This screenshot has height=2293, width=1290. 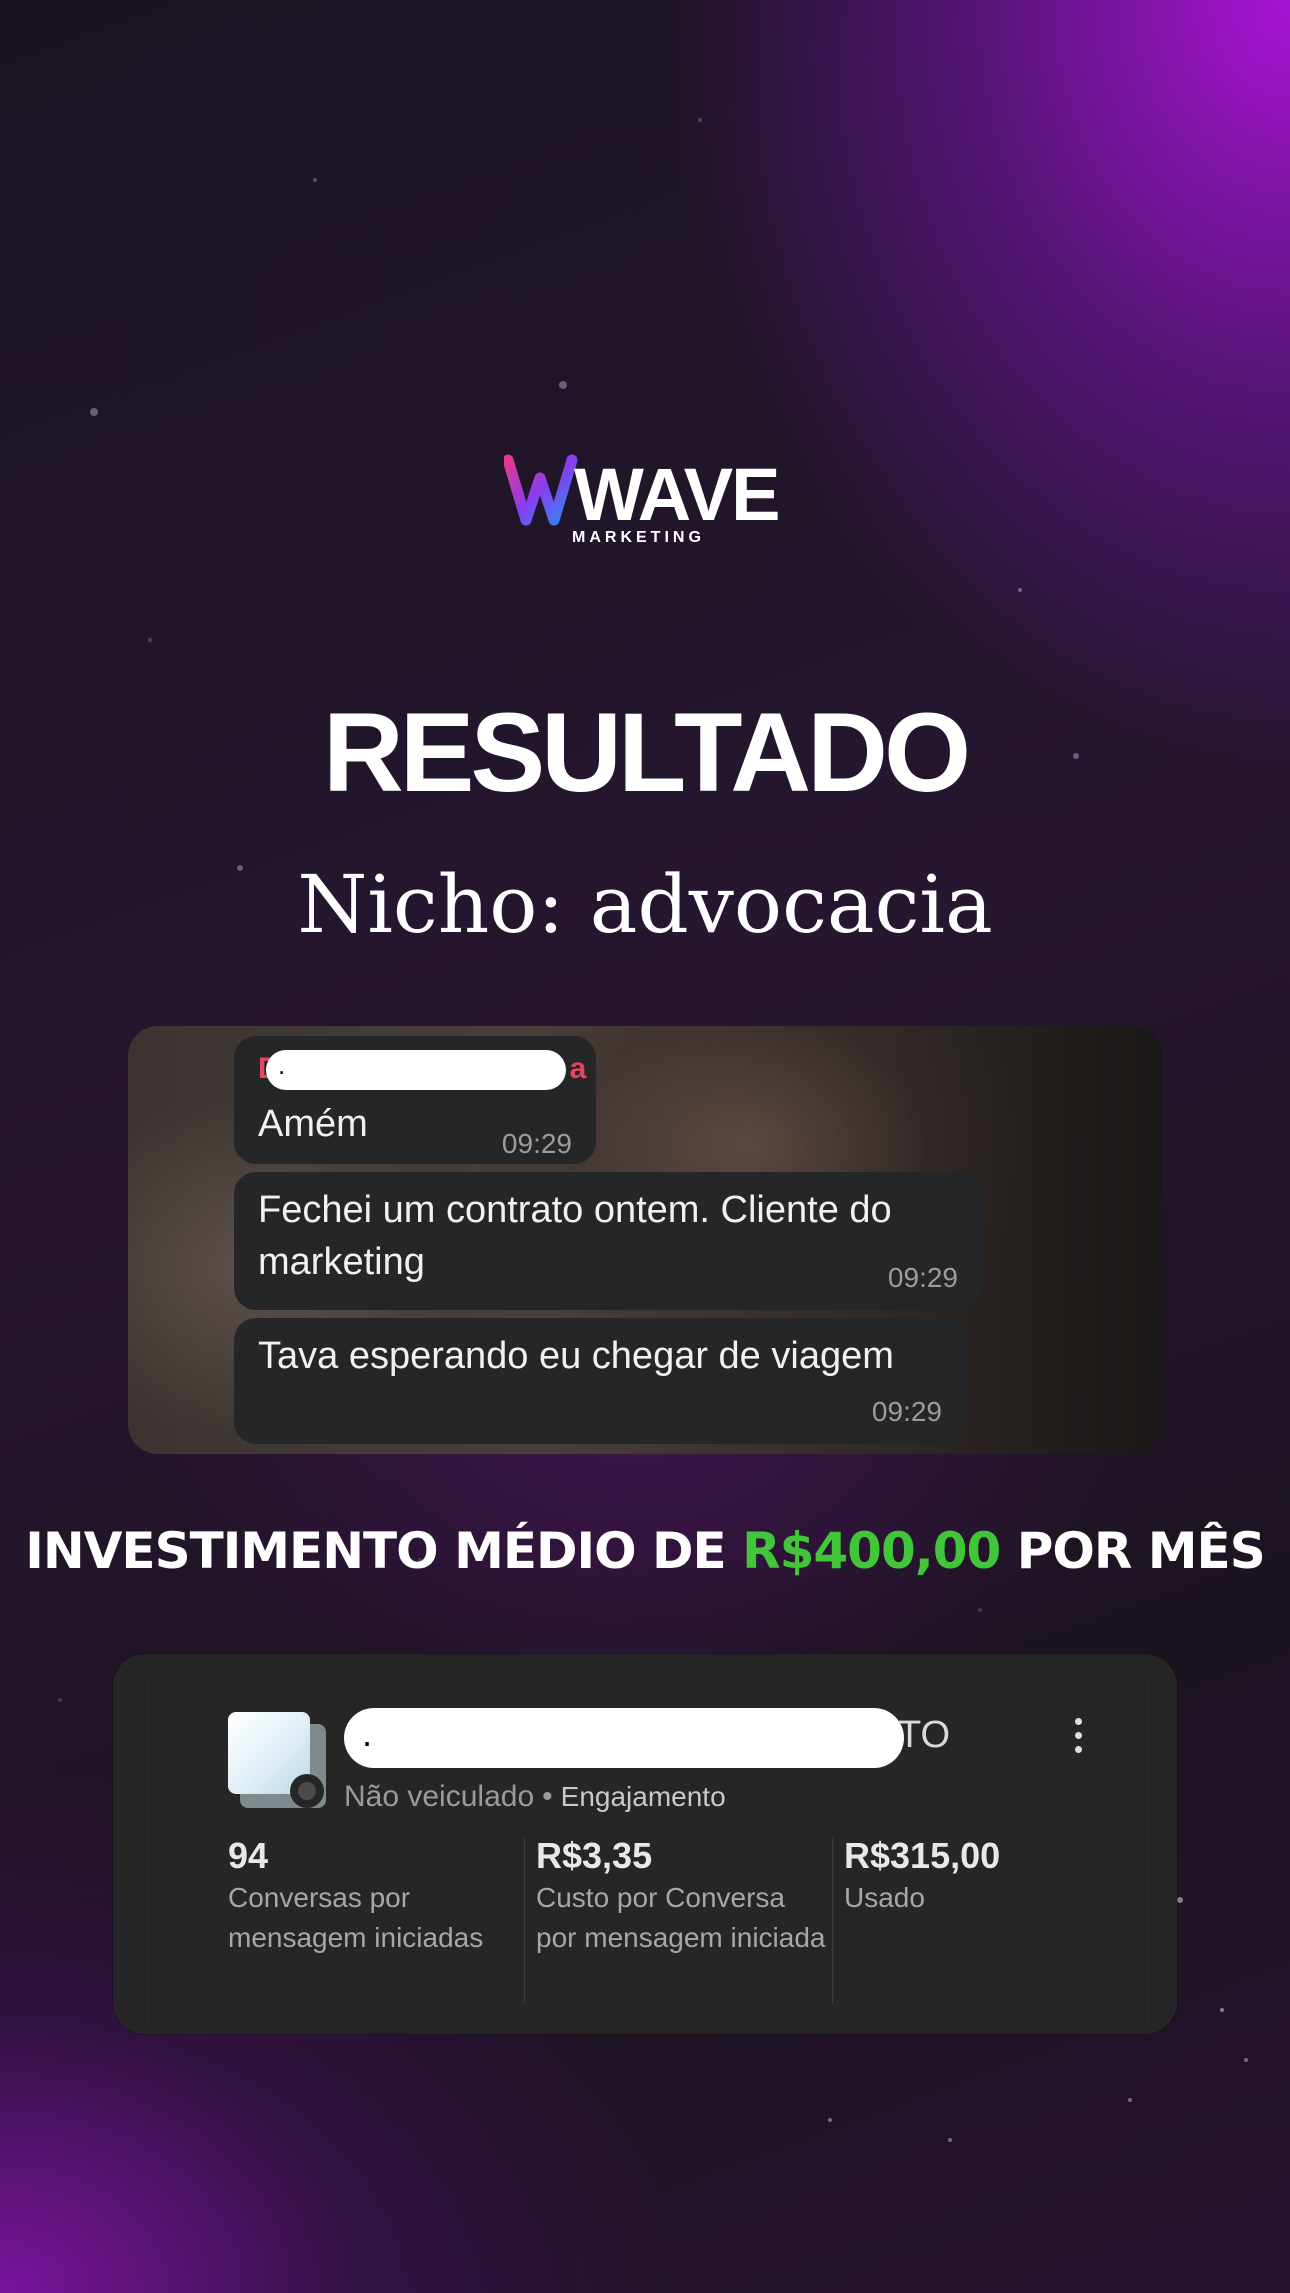 What do you see at coordinates (600, 1381) in the screenshot?
I see `chat-bubble: Tava esperando eu chegar de viagem 09:29` at bounding box center [600, 1381].